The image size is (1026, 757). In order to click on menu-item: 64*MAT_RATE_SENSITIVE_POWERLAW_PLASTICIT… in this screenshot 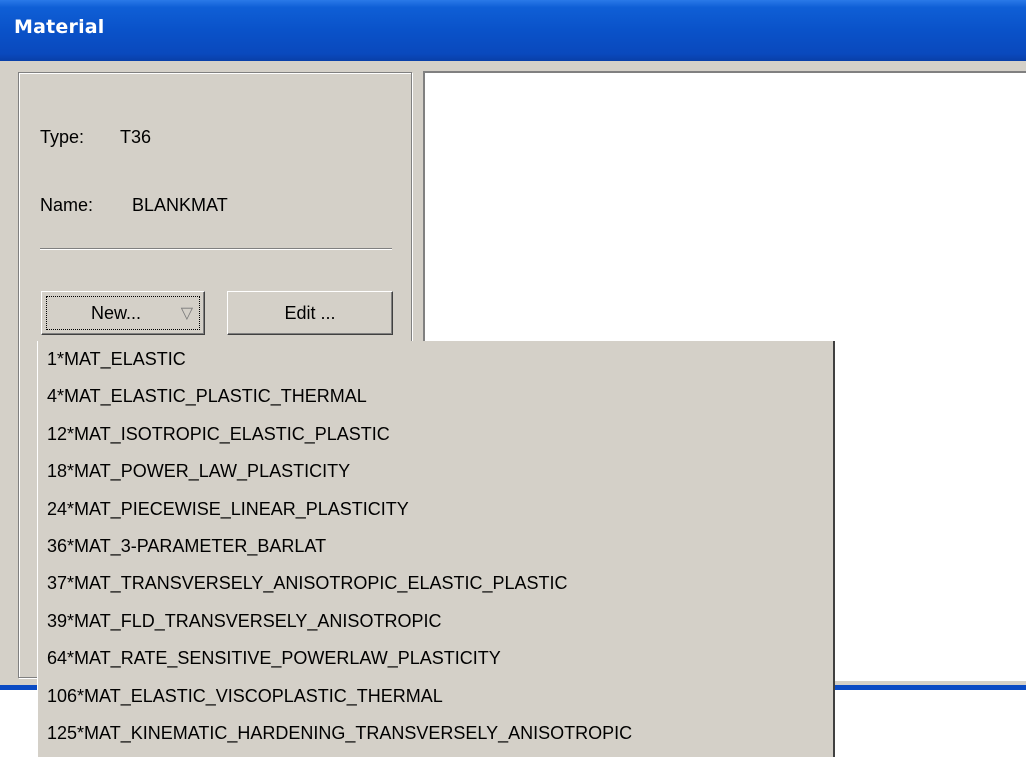, I will do `click(435, 658)`.